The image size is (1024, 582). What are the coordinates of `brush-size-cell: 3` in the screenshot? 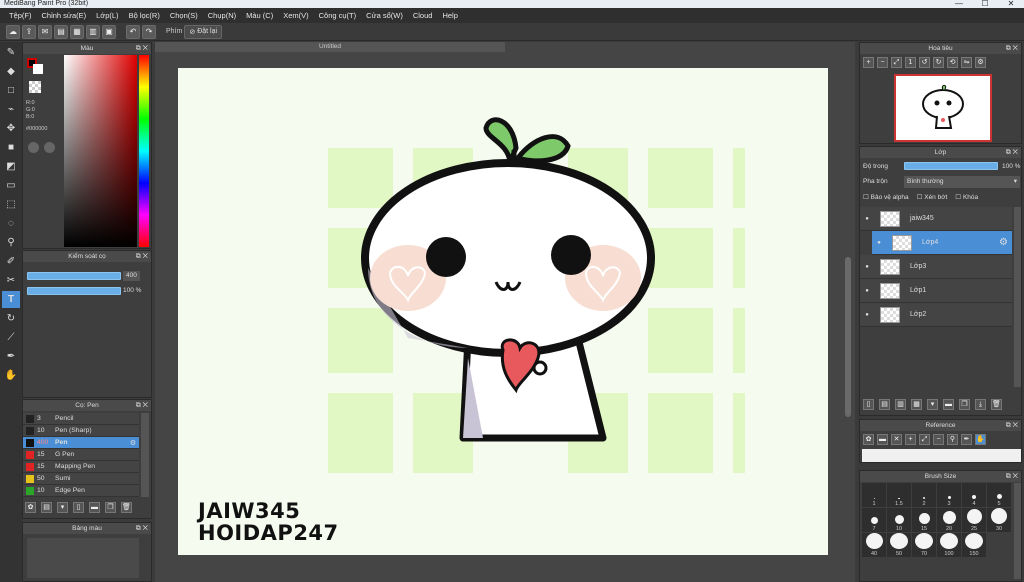 It's located at (949, 495).